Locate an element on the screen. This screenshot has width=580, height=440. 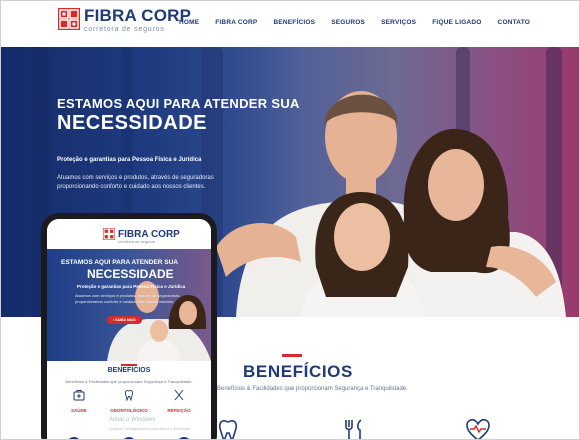
benefit-saude: SAÚDE is located at coordinates (79, 401).